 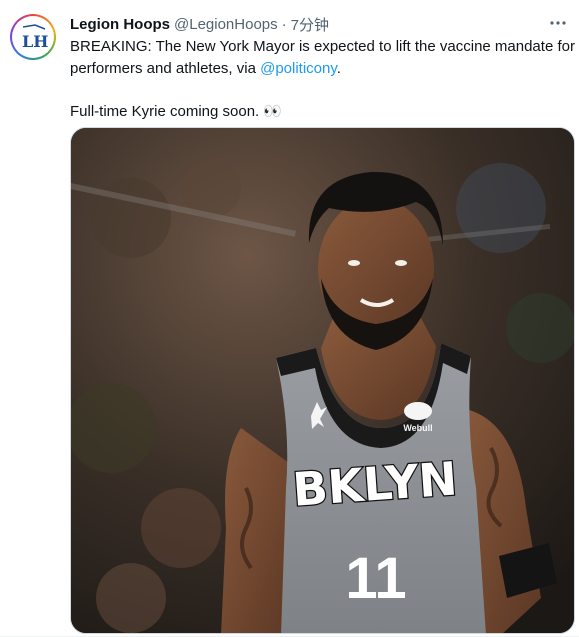 What do you see at coordinates (176, 111) in the screenshot?
I see `tweet-text-line-2: Full-time Kyrie coming soon. 👀` at bounding box center [176, 111].